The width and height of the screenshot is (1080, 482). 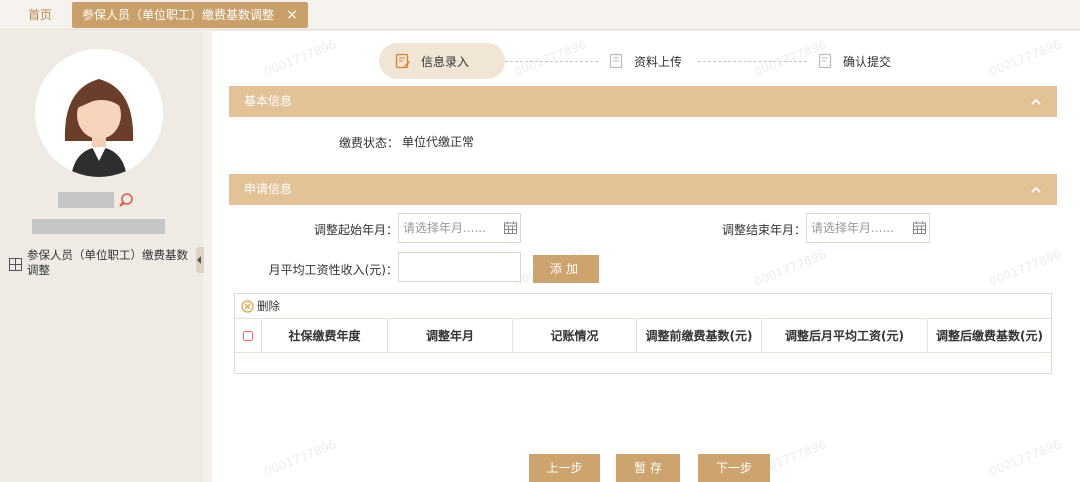 I want to click on section-title: 基本信息, so click(x=268, y=101).